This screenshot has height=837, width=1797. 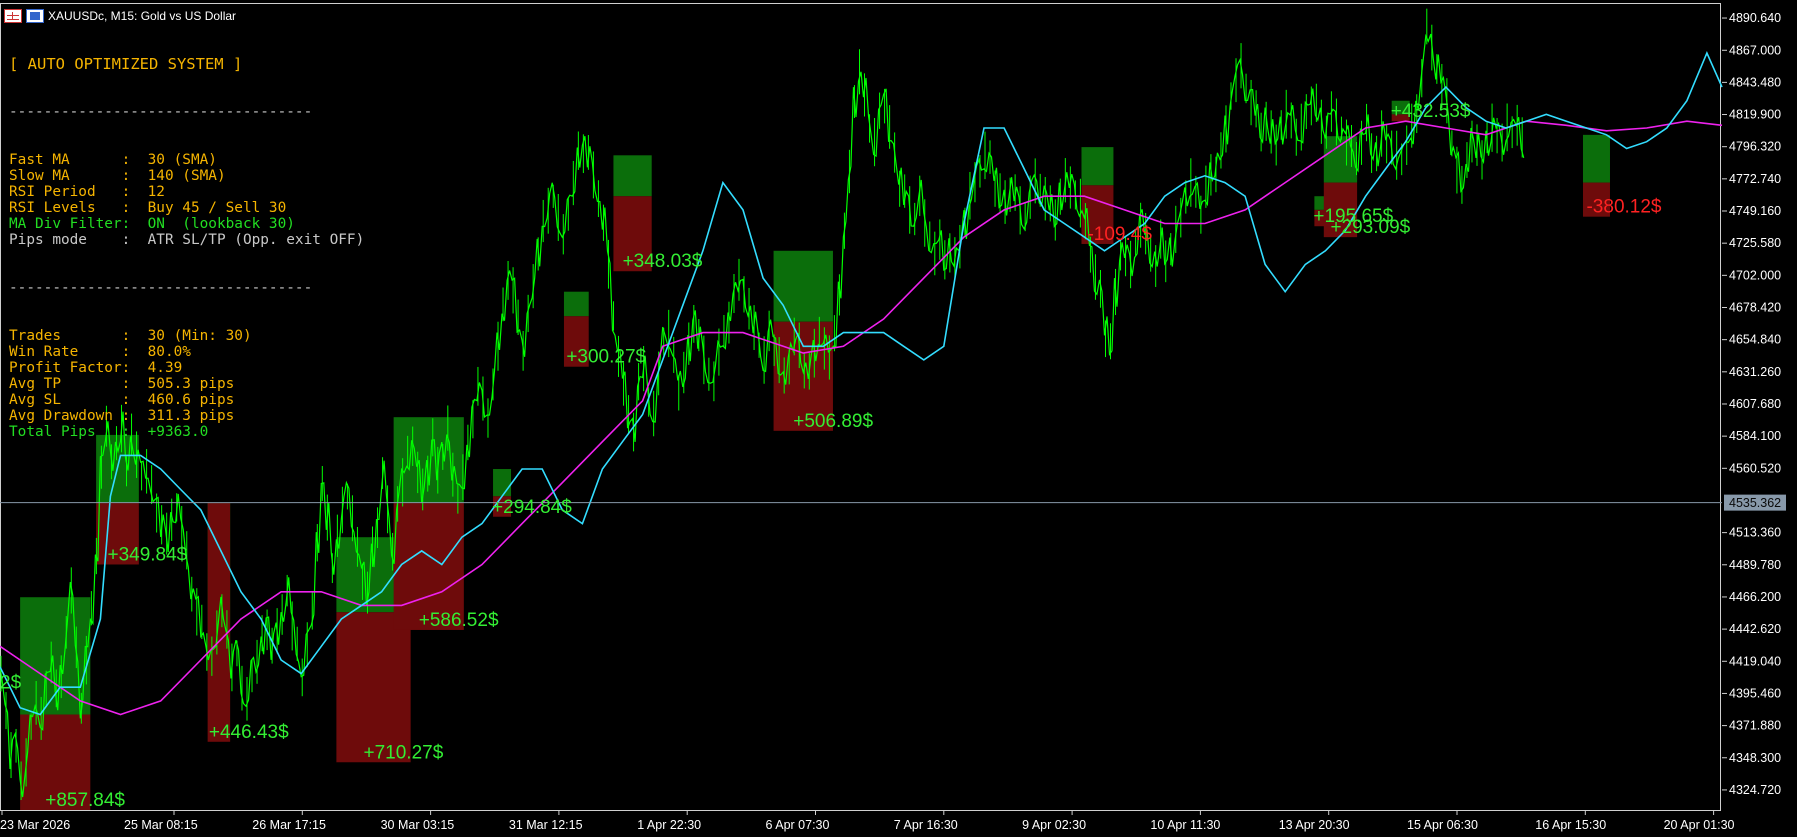 What do you see at coordinates (221, 224) in the screenshot?
I see `setting-value: ON (lookback 30)` at bounding box center [221, 224].